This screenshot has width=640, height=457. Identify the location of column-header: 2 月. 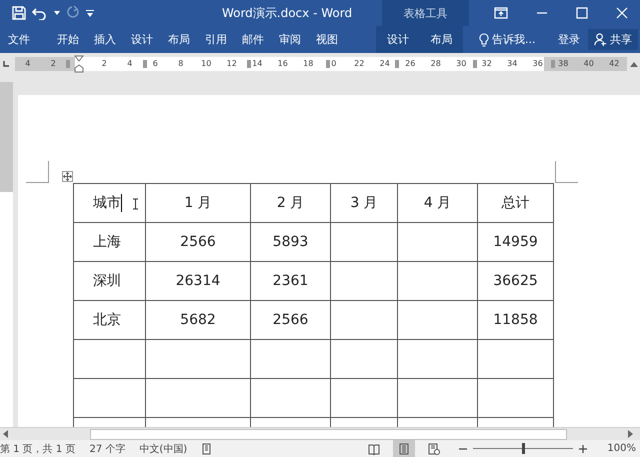
(290, 203).